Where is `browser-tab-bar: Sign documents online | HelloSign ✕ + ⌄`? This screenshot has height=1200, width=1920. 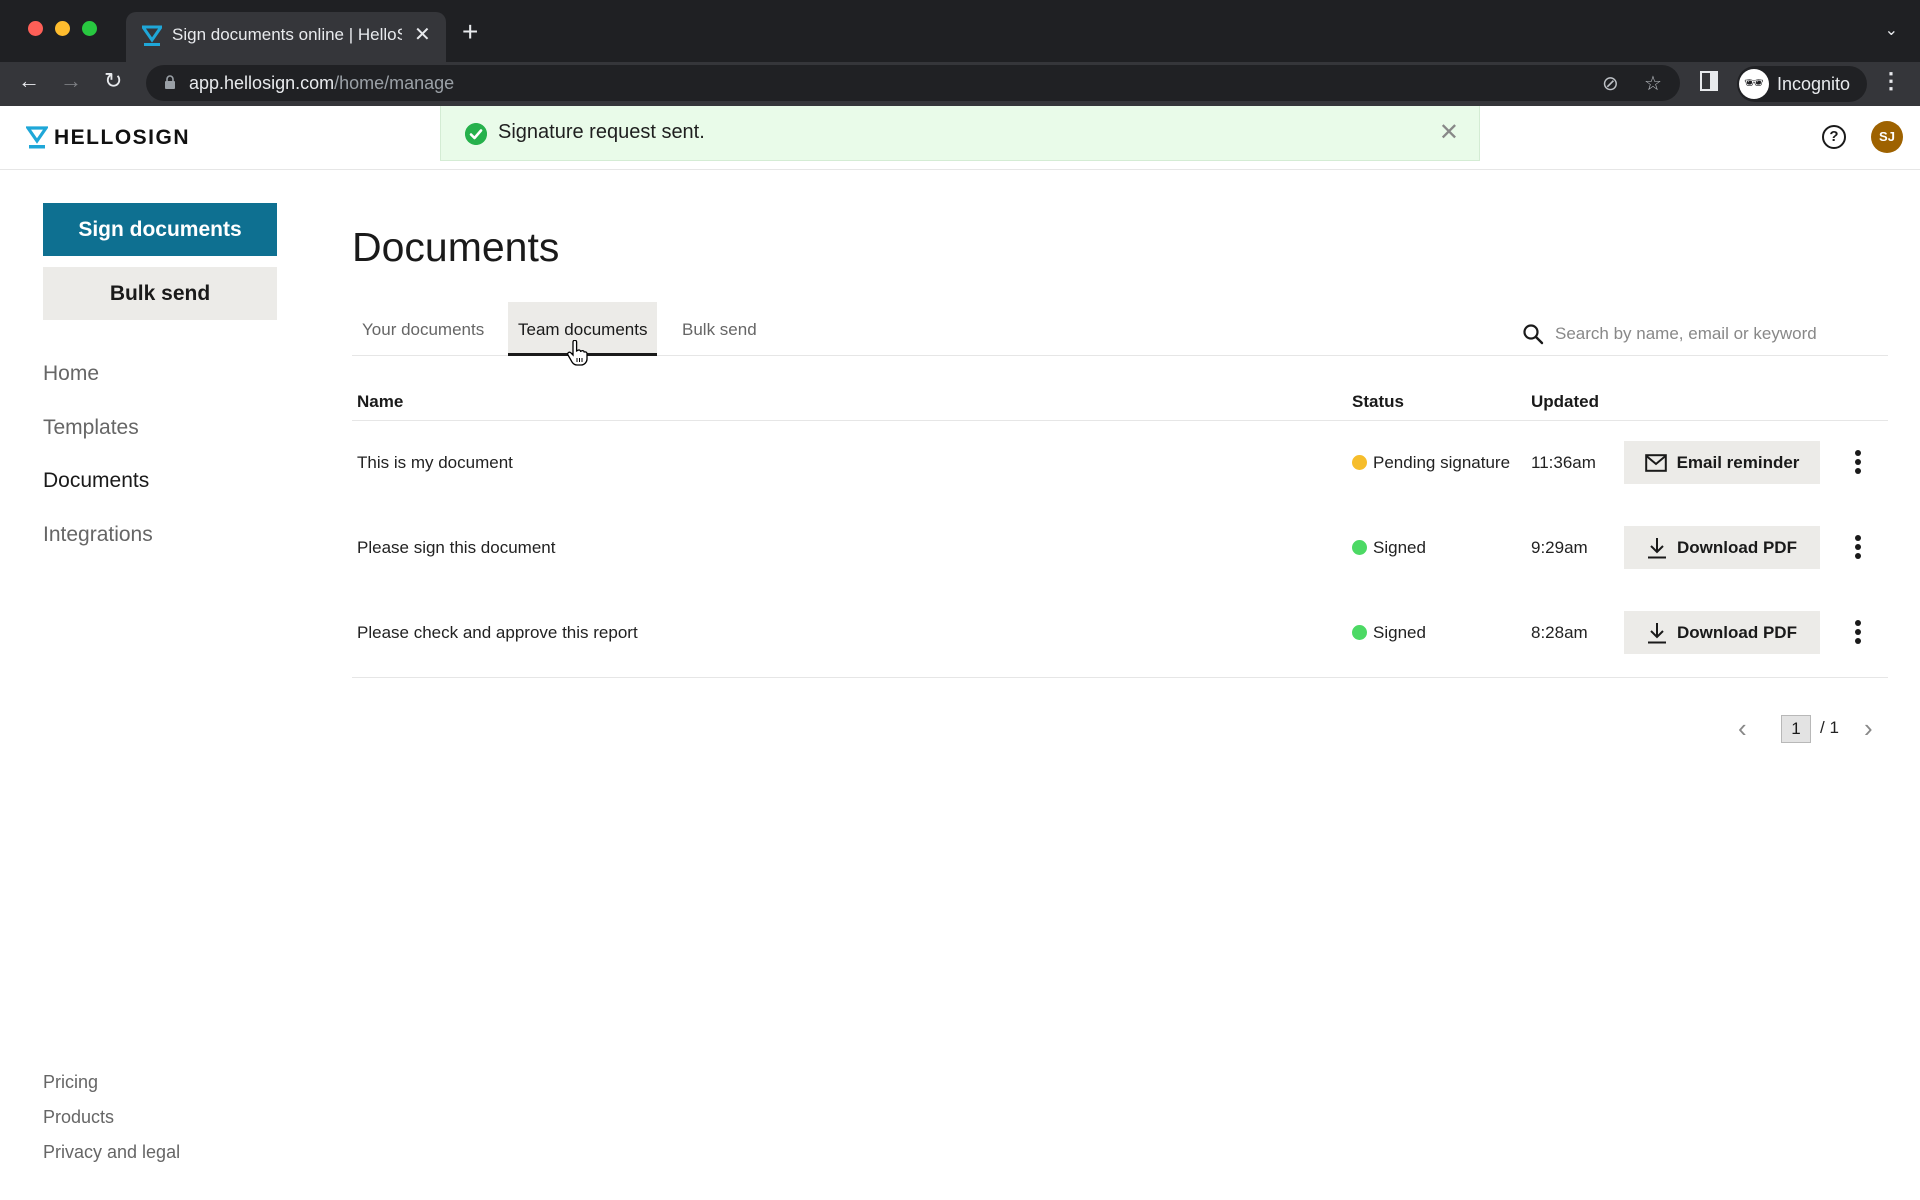 browser-tab-bar: Sign documents online | HelloSign ✕ + ⌄ is located at coordinates (960, 31).